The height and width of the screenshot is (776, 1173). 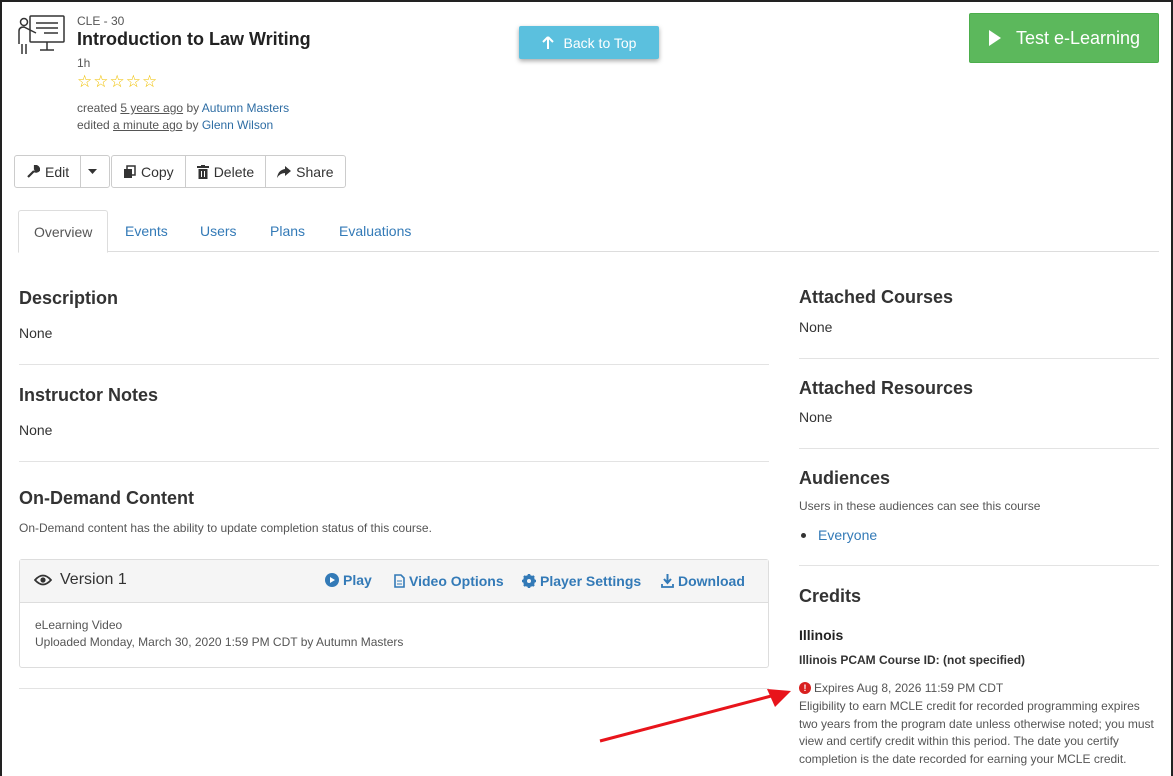 What do you see at coordinates (148, 125) in the screenshot?
I see `edited-time: a minute ago` at bounding box center [148, 125].